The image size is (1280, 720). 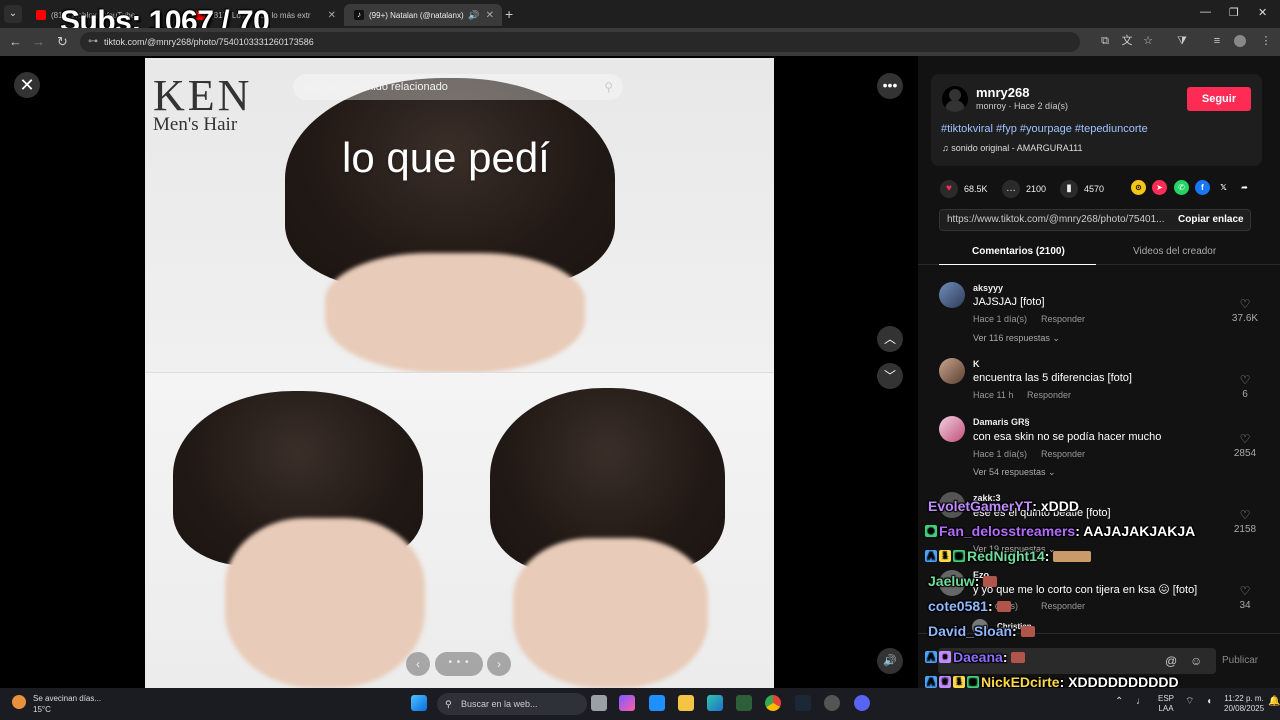 What do you see at coordinates (686, 703) in the screenshot?
I see `file-explorer-icon` at bounding box center [686, 703].